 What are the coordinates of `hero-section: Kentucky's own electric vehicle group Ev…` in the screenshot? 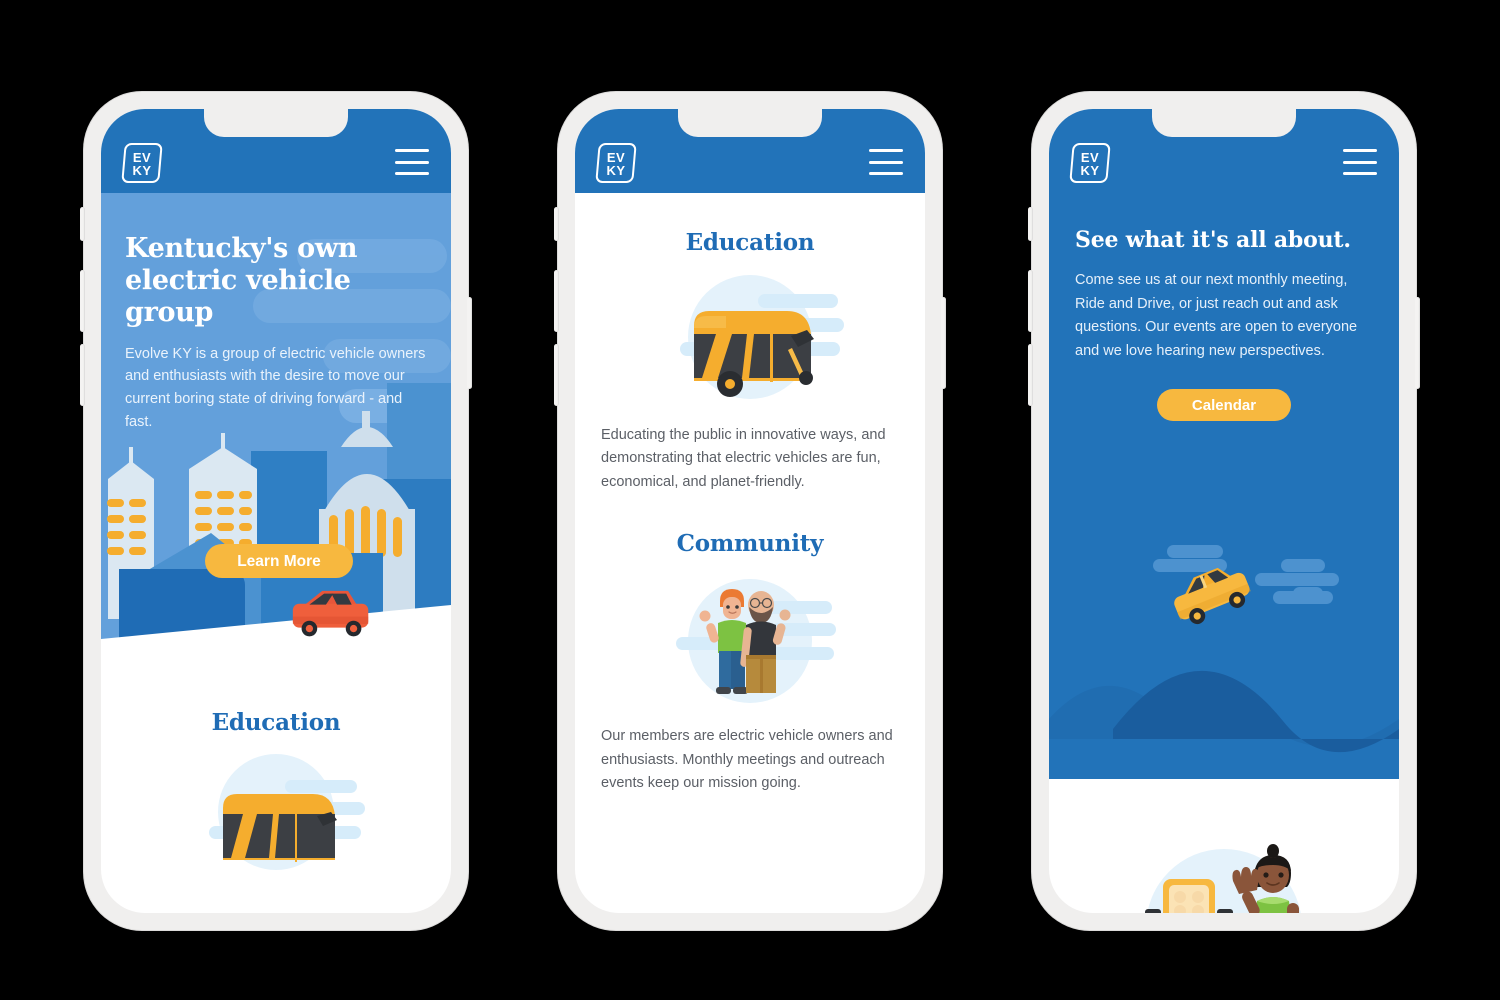 It's located at (276, 433).